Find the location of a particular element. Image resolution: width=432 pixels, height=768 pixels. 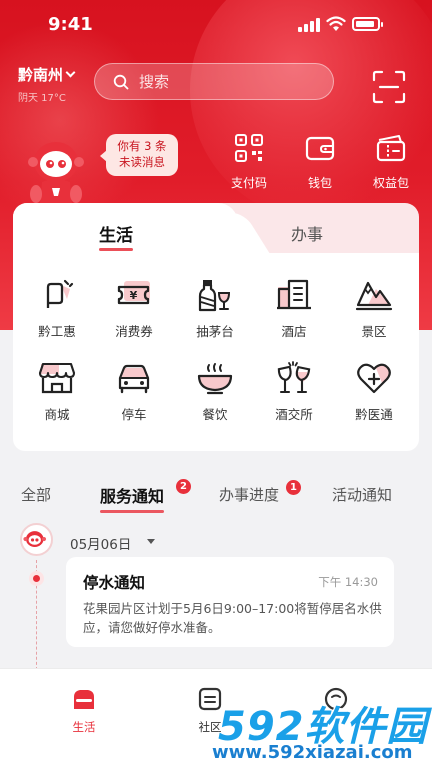

weather-info: 阴天 17°C is located at coordinates (42, 98).